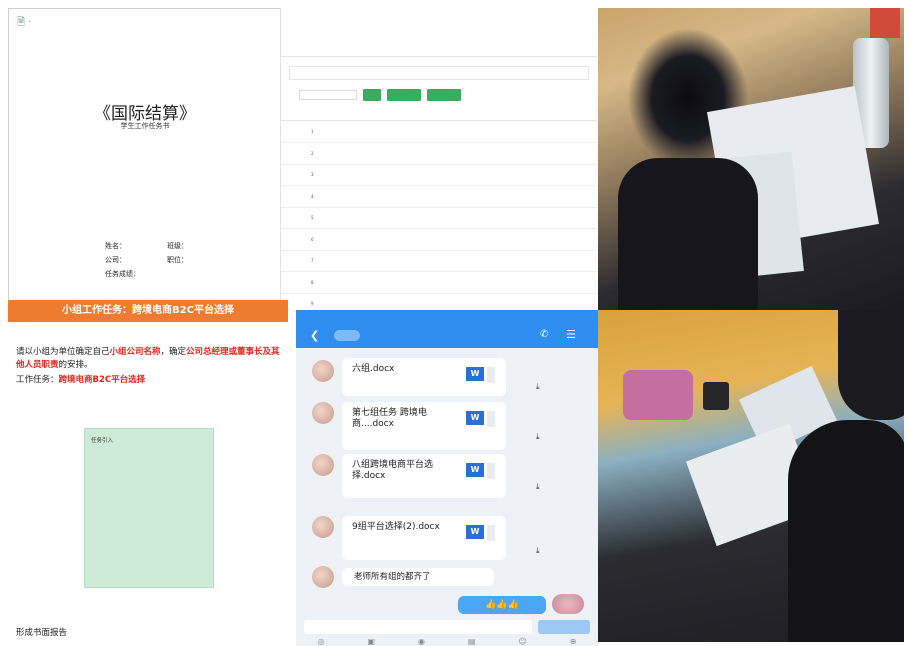 The width and height of the screenshot is (910, 646). Describe the element at coordinates (63, 352) in the screenshot. I see `text-span: 请以小组为单位确定自己` at that location.